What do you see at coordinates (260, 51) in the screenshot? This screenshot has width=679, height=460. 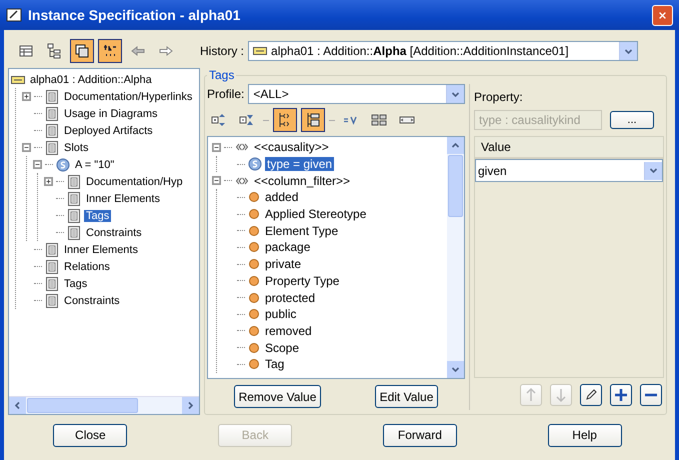 I see `class-icon` at bounding box center [260, 51].